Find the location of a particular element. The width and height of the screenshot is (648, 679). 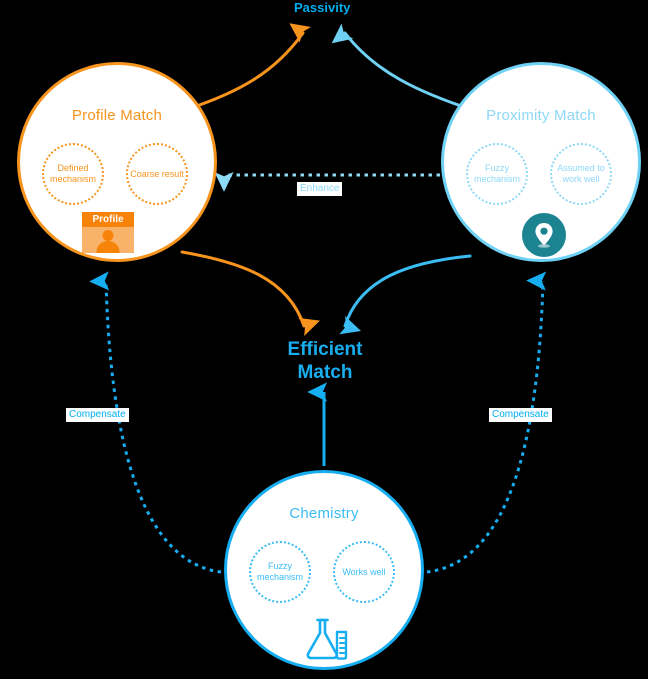

profile-badge-person is located at coordinates (108, 240).